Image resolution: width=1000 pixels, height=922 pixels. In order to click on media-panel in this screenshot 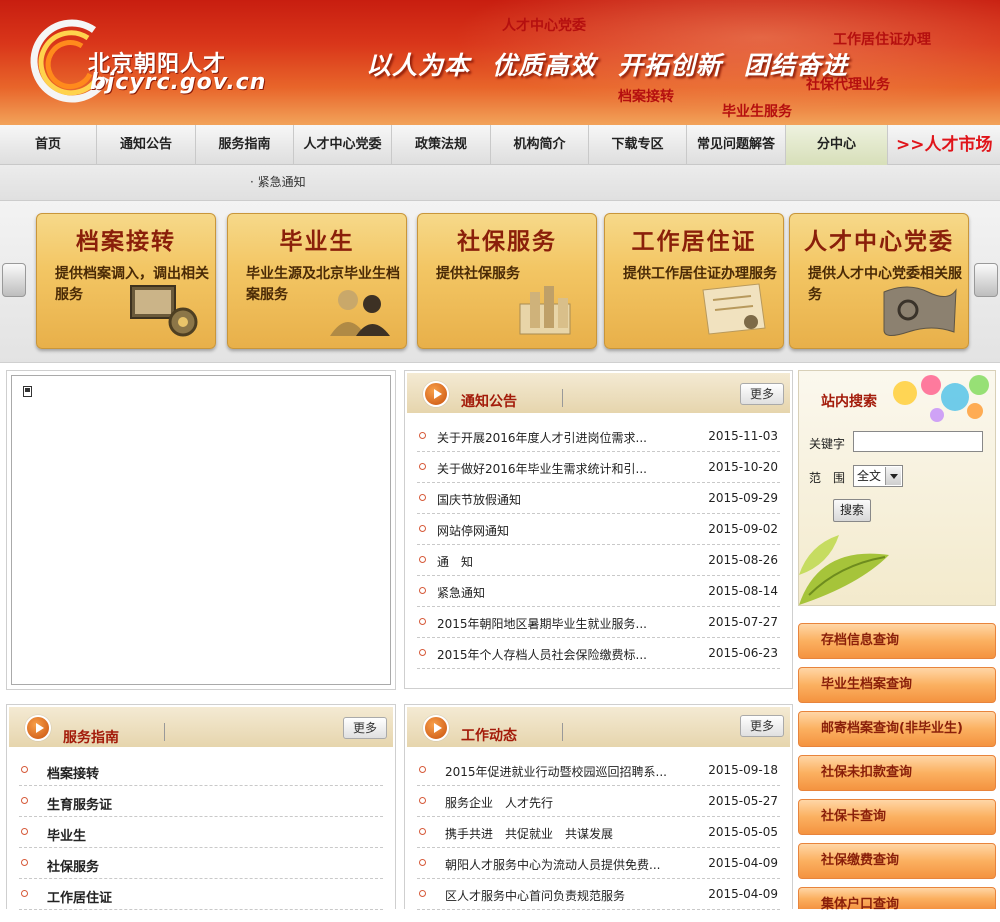, I will do `click(201, 530)`.